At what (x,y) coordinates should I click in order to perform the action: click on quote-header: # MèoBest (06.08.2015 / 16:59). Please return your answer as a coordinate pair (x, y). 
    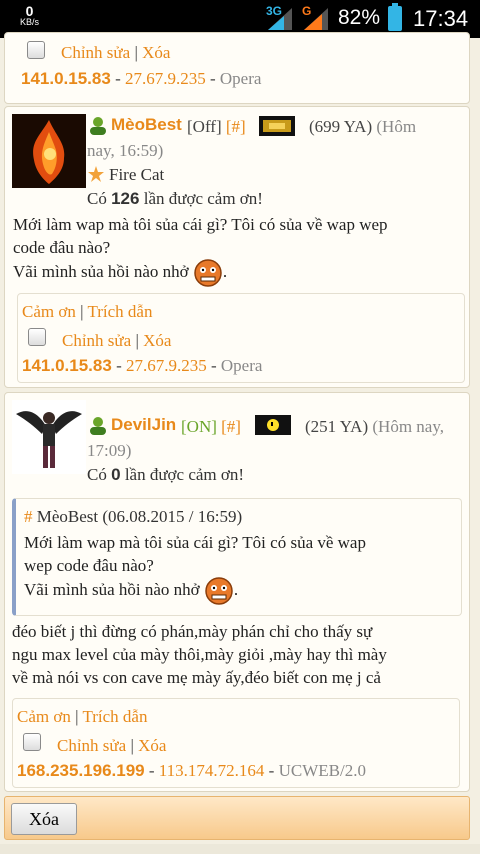
    Looking at the image, I should click on (133, 516).